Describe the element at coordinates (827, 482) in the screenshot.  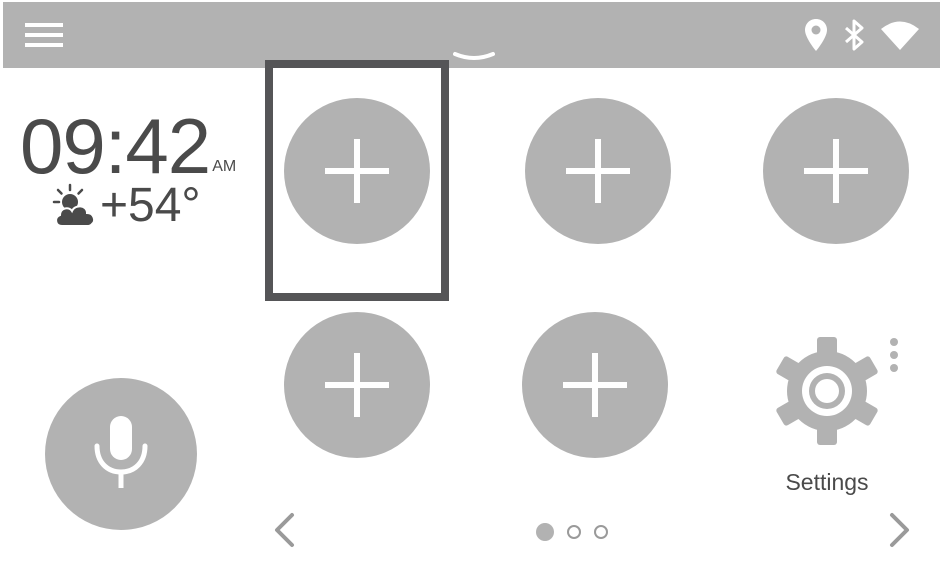
I see `settings-label: Settings` at that location.